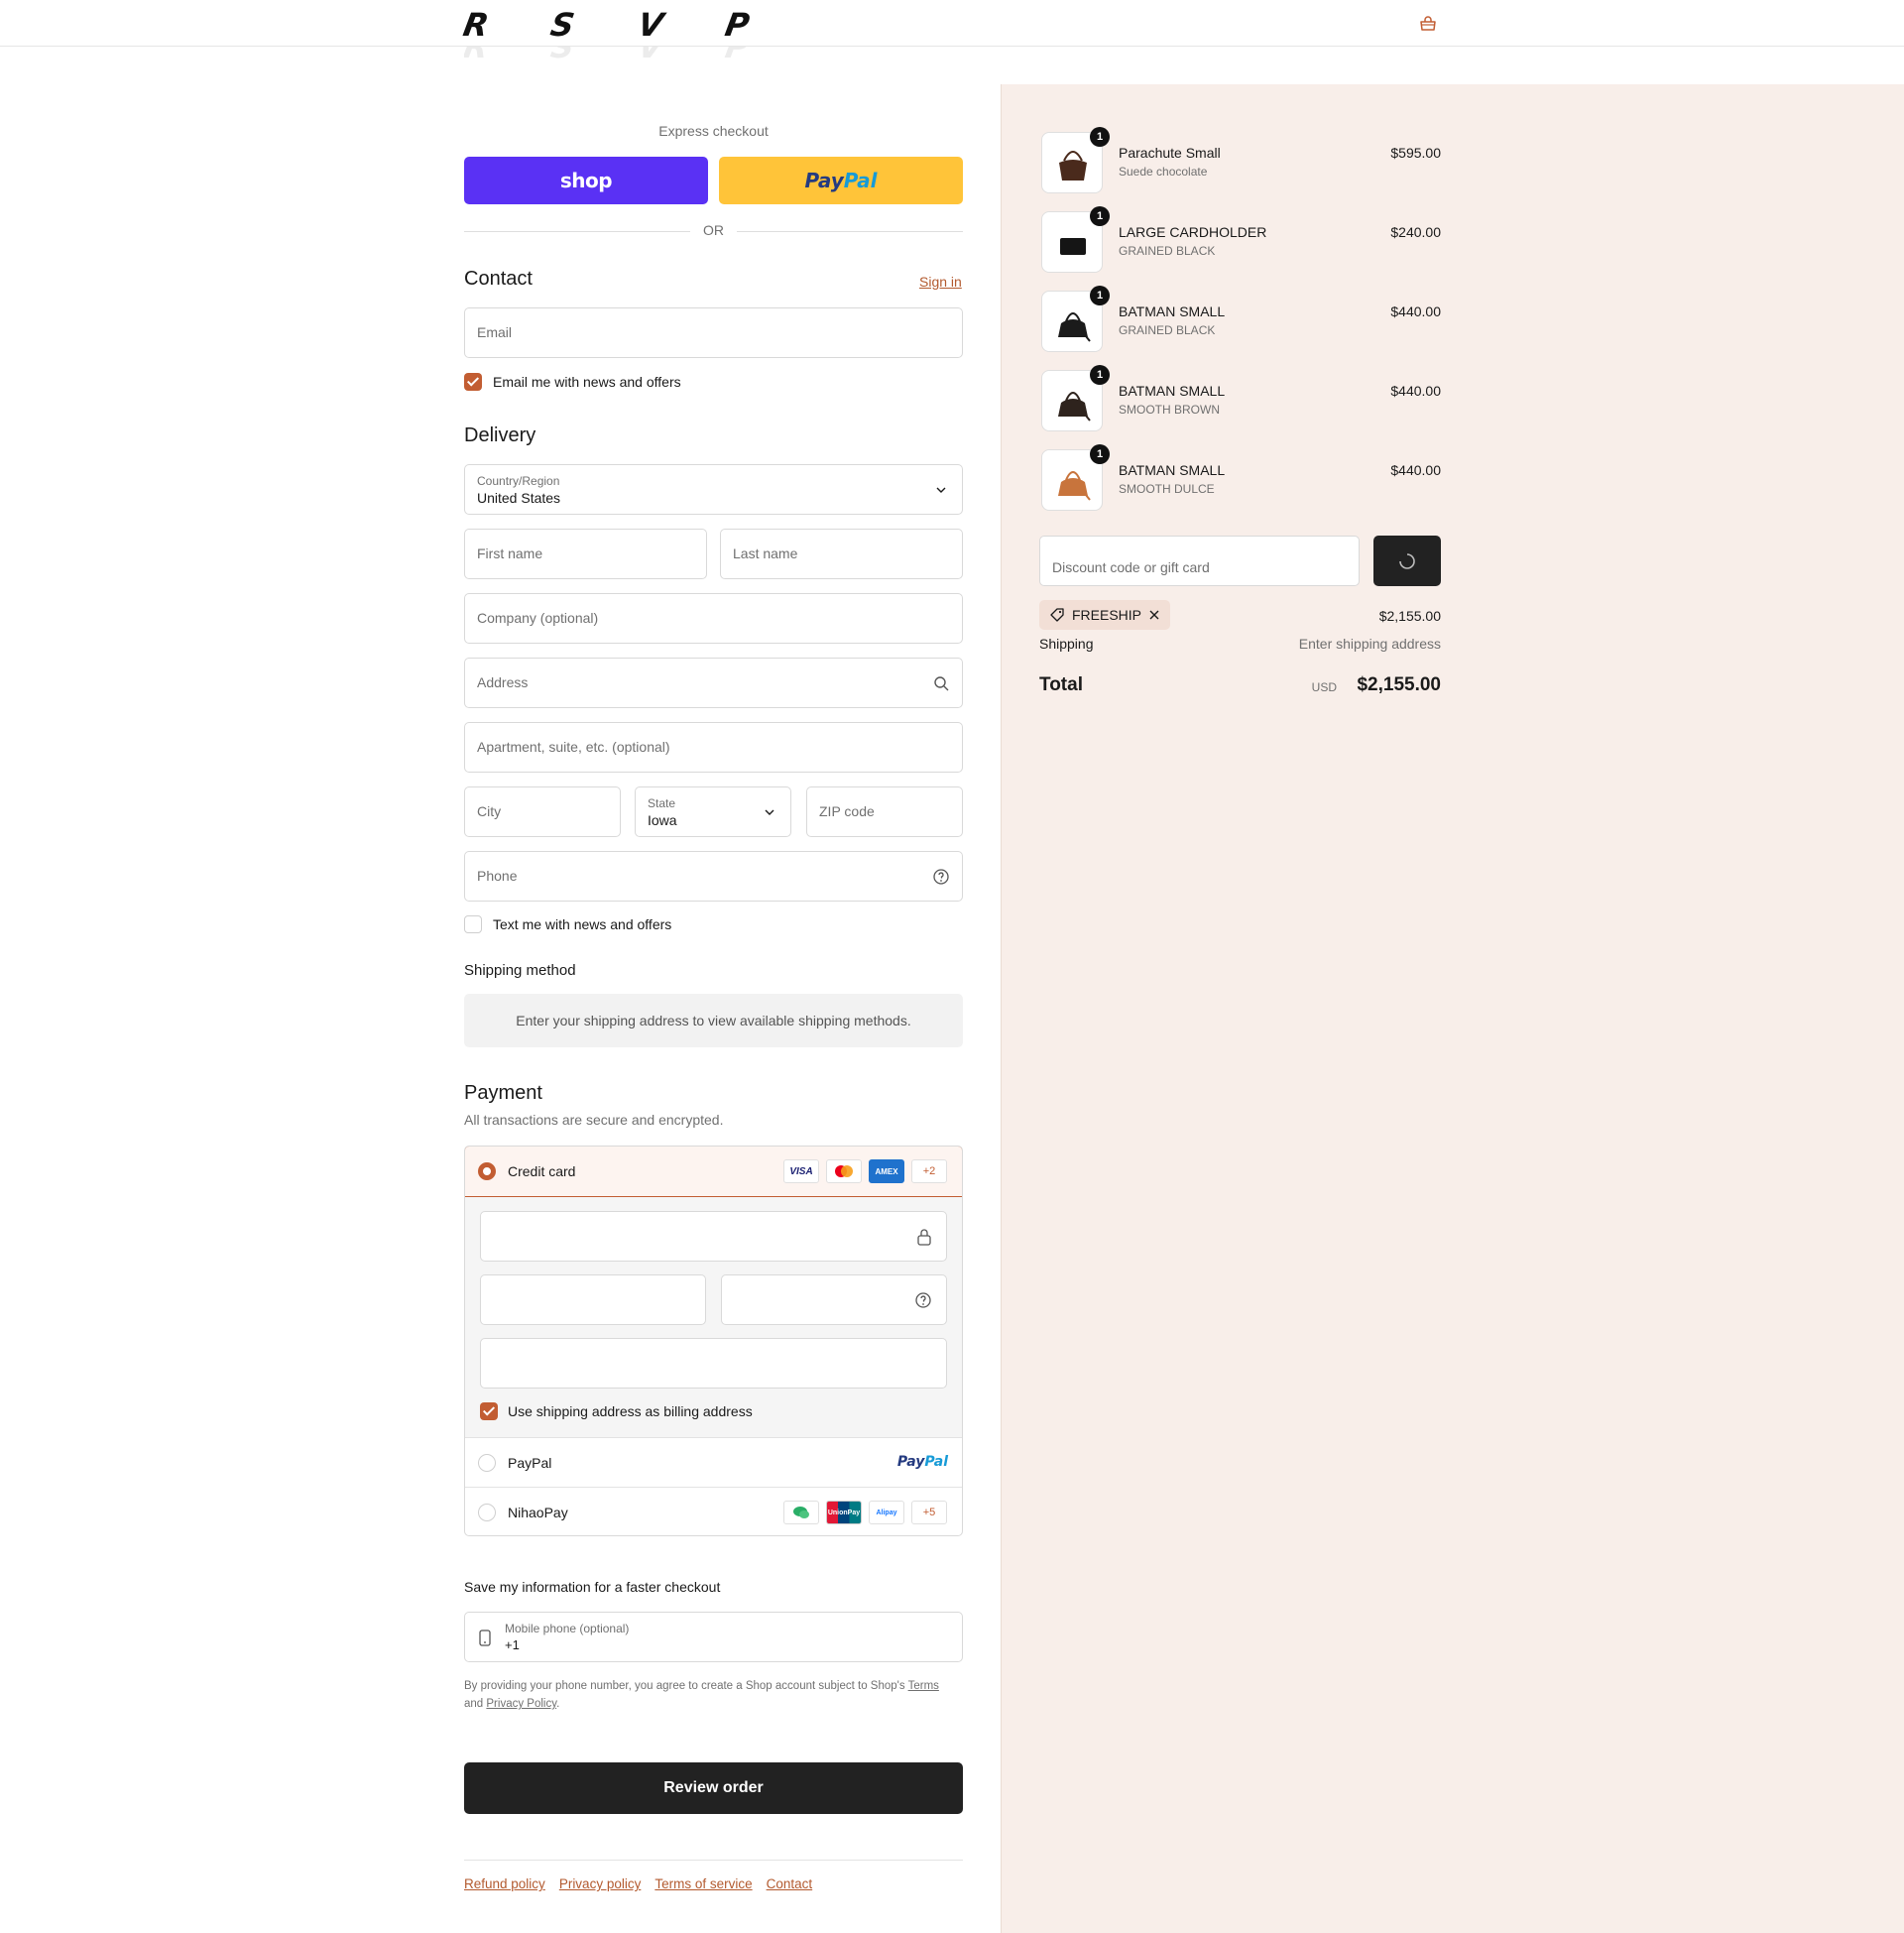 The height and width of the screenshot is (1933, 1904). What do you see at coordinates (713, 1172) in the screenshot?
I see `credit-card-option: Credit card VISA AMEX +2` at bounding box center [713, 1172].